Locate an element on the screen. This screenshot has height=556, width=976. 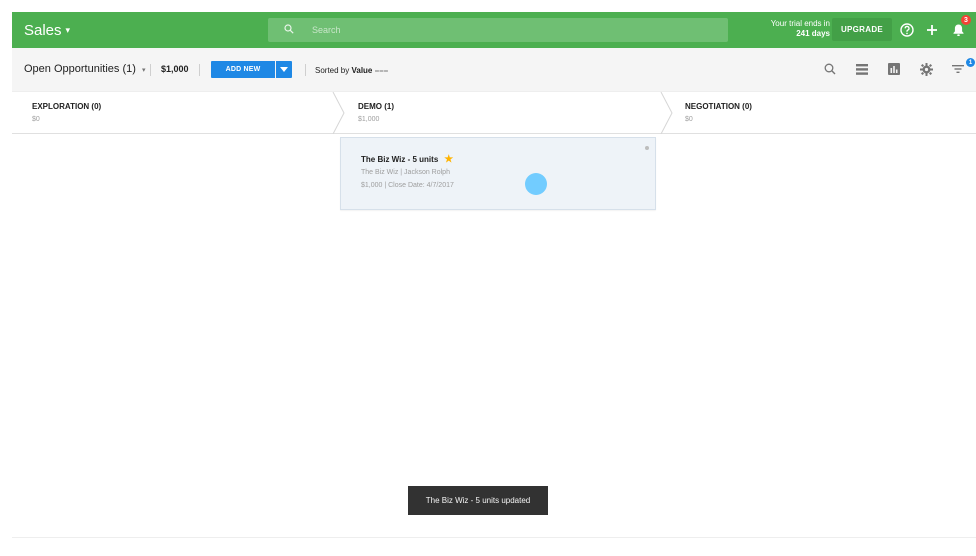
view-selector: Open Opportunities (1) ▾ is located at coordinates (84, 69).